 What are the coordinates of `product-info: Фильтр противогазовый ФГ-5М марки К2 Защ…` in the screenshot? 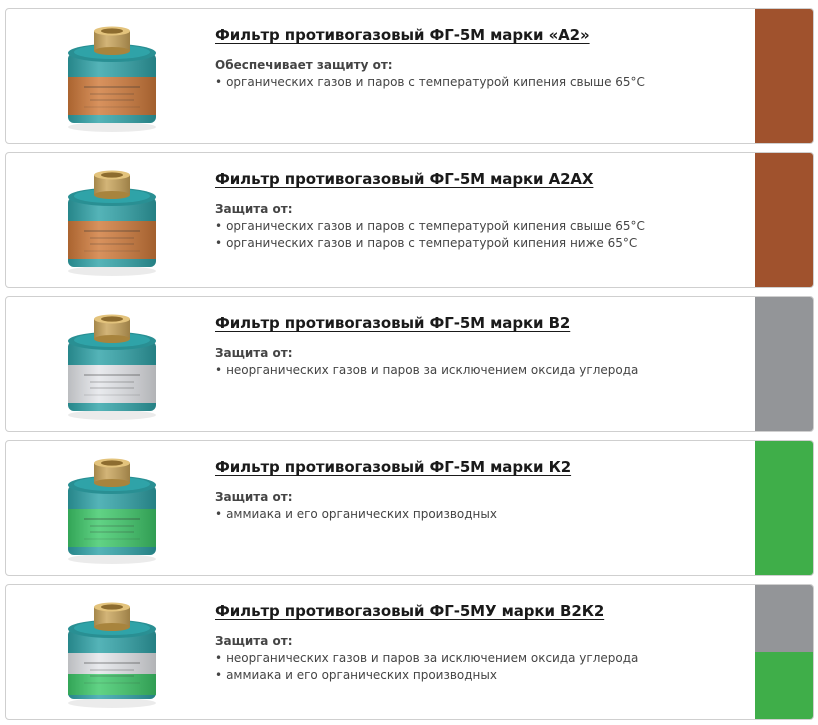 It's located at (480, 490).